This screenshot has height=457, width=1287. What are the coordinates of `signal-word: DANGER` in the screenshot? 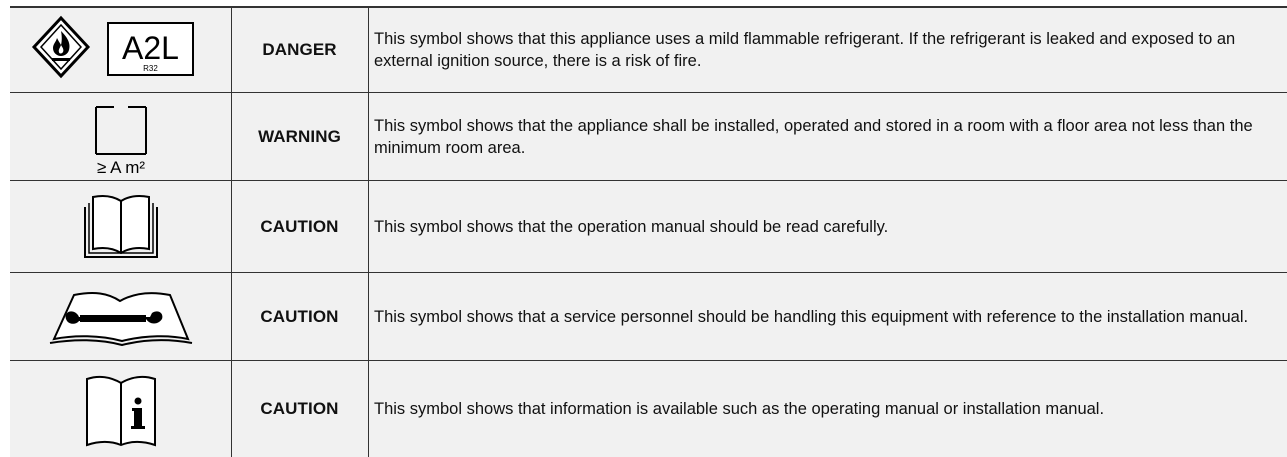 It's located at (299, 49).